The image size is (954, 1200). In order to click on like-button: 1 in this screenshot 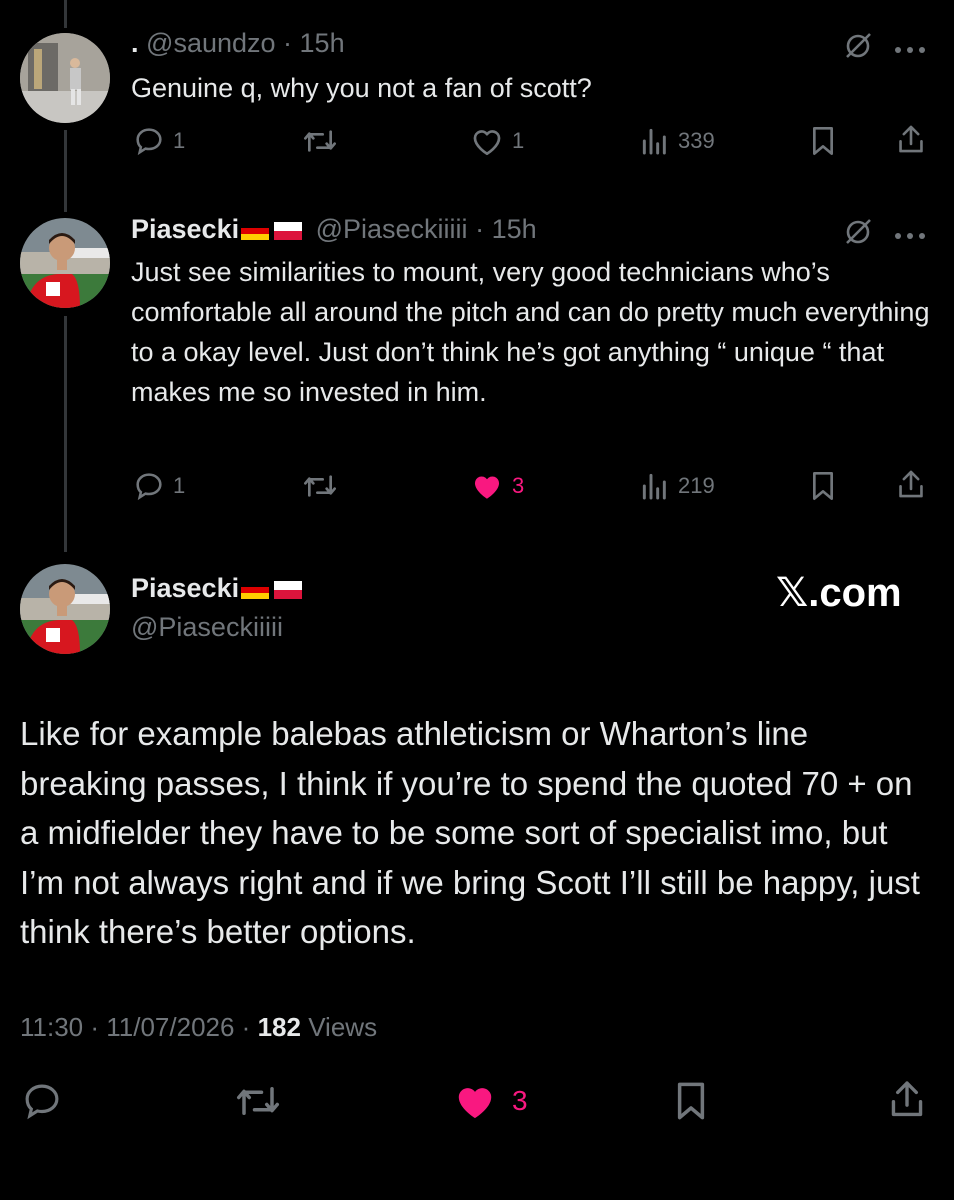, I will do `click(497, 141)`.